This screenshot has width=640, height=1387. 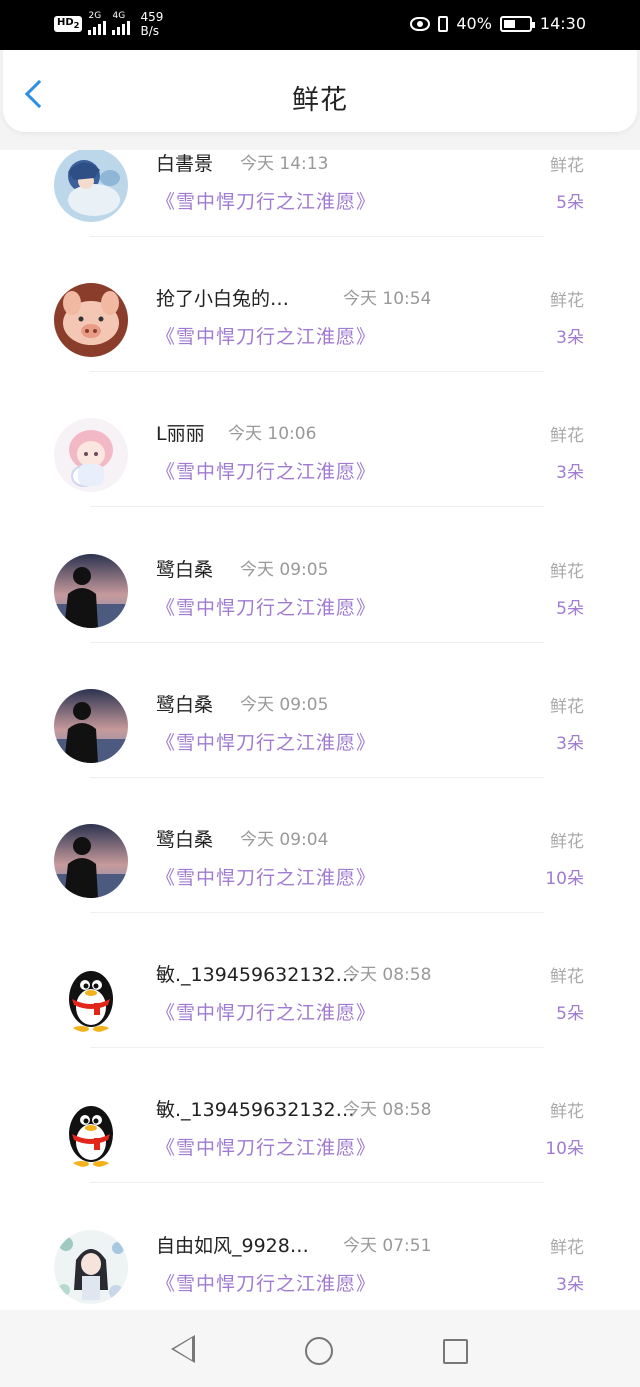 What do you see at coordinates (562, 23) in the screenshot?
I see `status-time: 14:30` at bounding box center [562, 23].